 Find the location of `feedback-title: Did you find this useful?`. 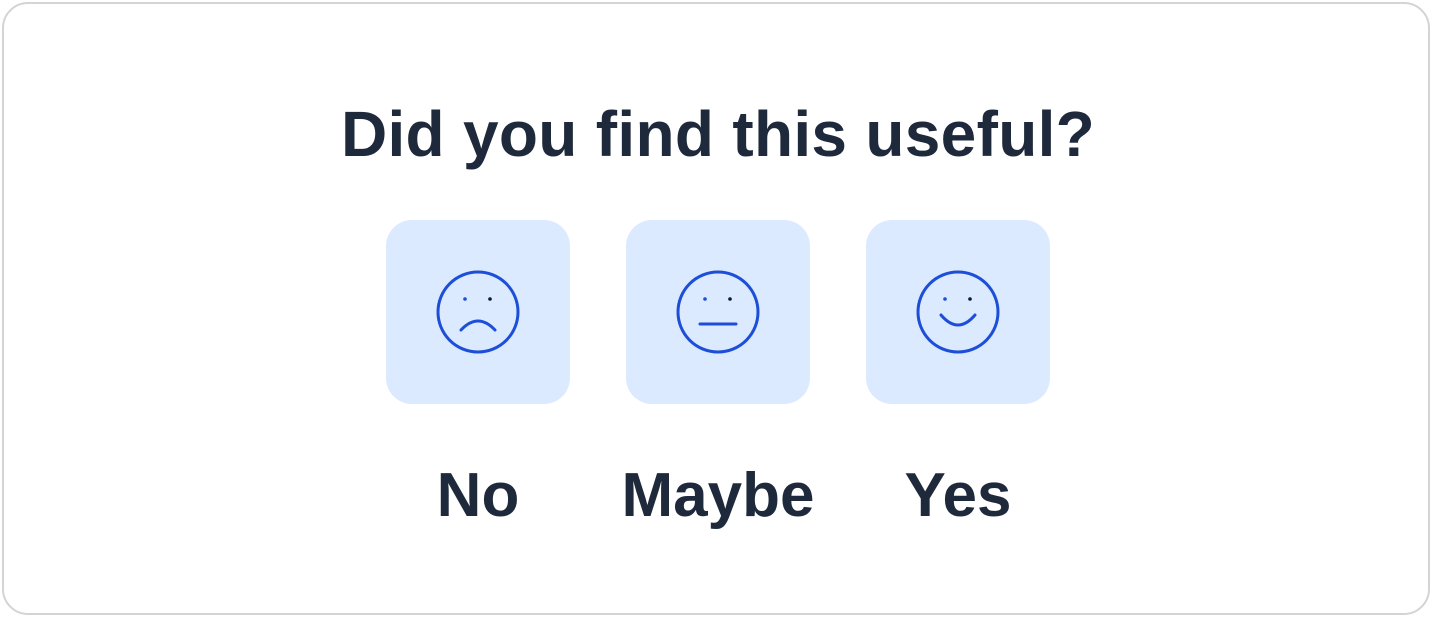

feedback-title: Did you find this useful? is located at coordinates (718, 134).